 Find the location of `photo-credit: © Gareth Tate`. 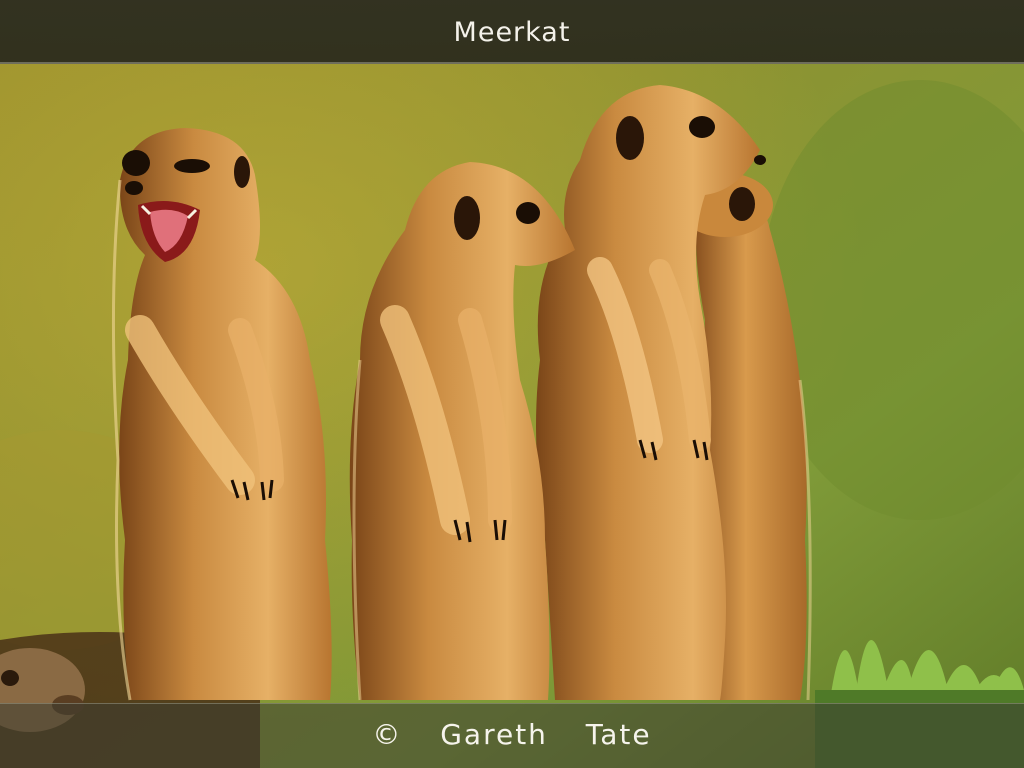

photo-credit: © Gareth Tate is located at coordinates (512, 734).